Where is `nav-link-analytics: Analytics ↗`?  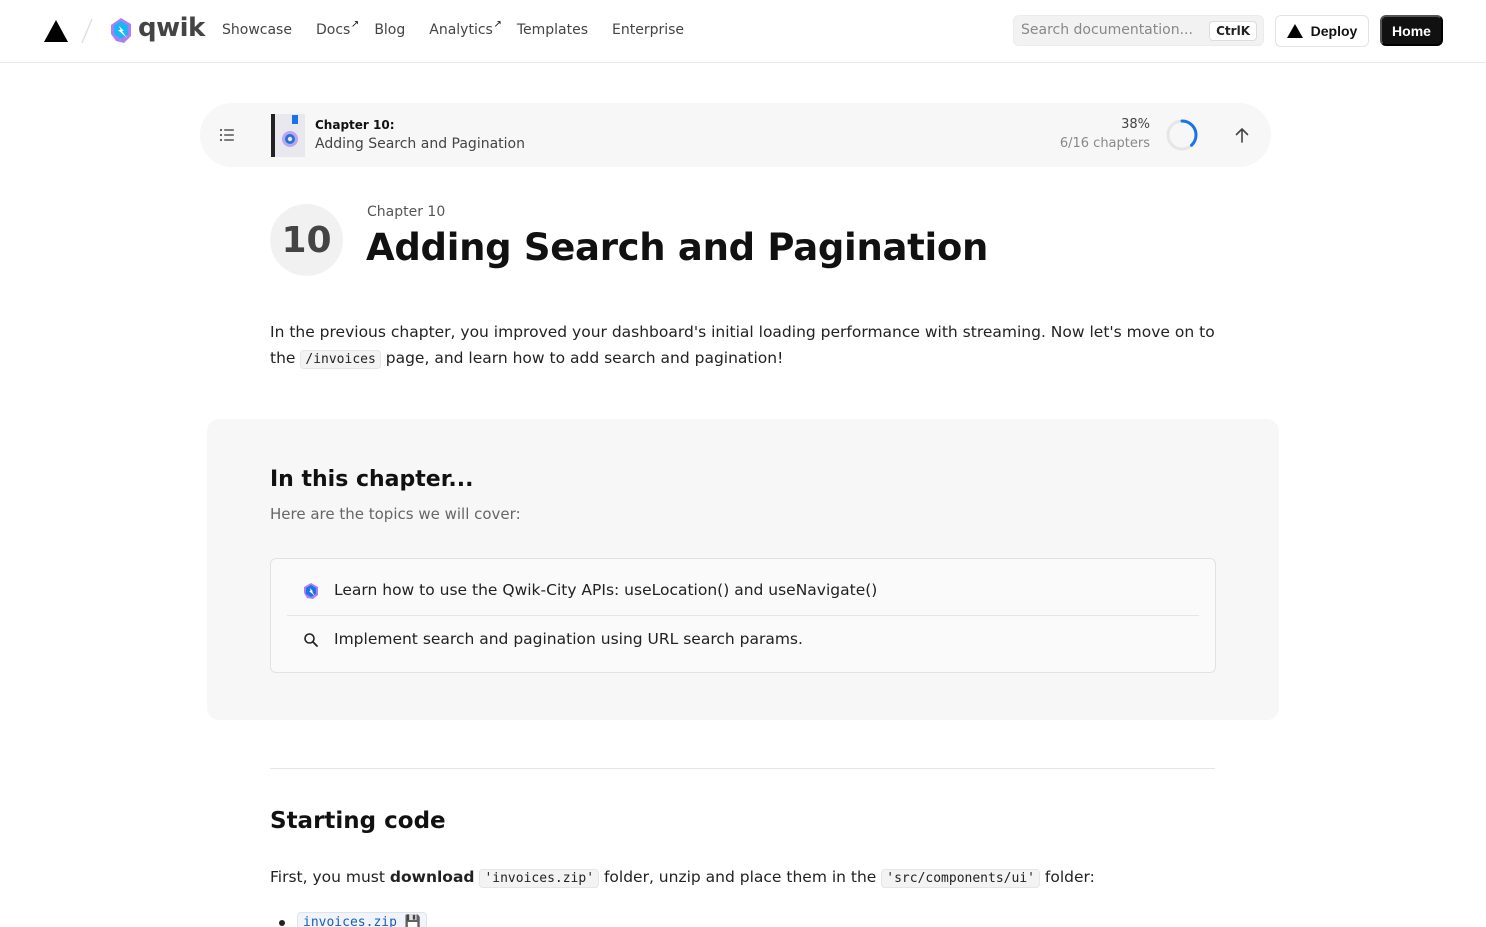
nav-link-analytics: Analytics ↗ is located at coordinates (465, 29).